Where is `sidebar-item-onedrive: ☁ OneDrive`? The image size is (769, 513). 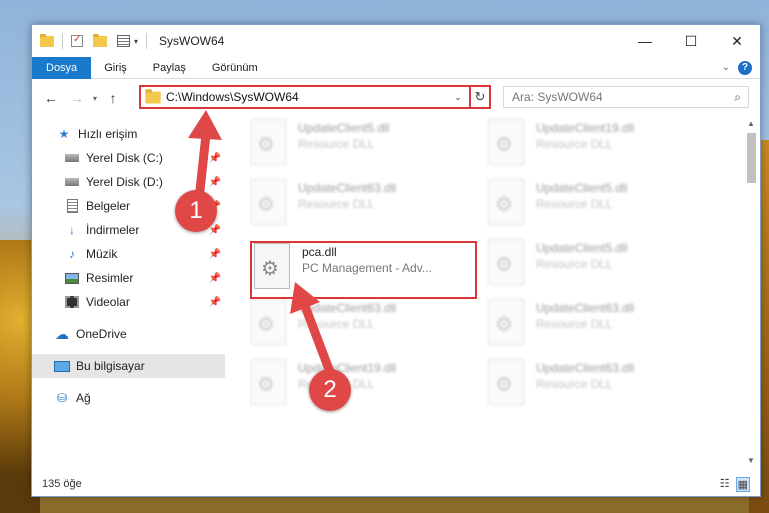 sidebar-item-onedrive: ☁ OneDrive is located at coordinates (128, 334).